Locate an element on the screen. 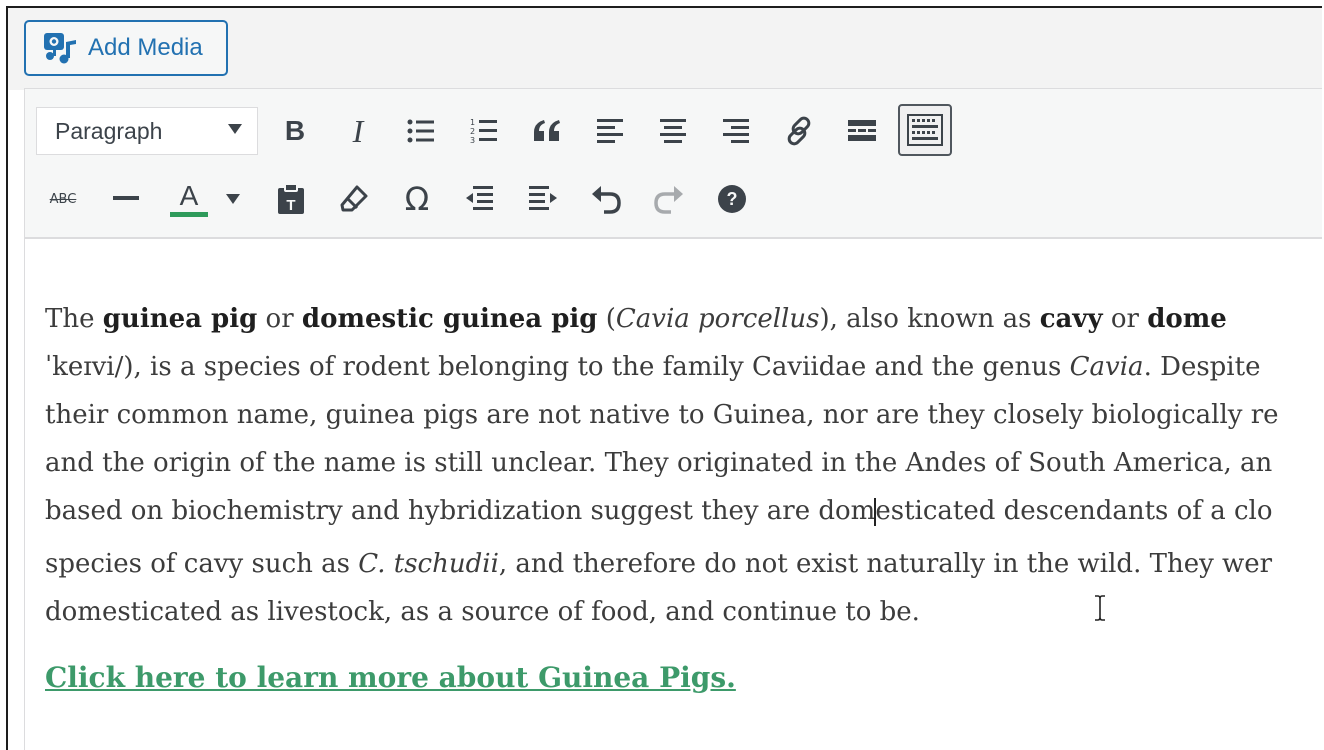 The image size is (1324, 750). undo-icon is located at coordinates (606, 200).